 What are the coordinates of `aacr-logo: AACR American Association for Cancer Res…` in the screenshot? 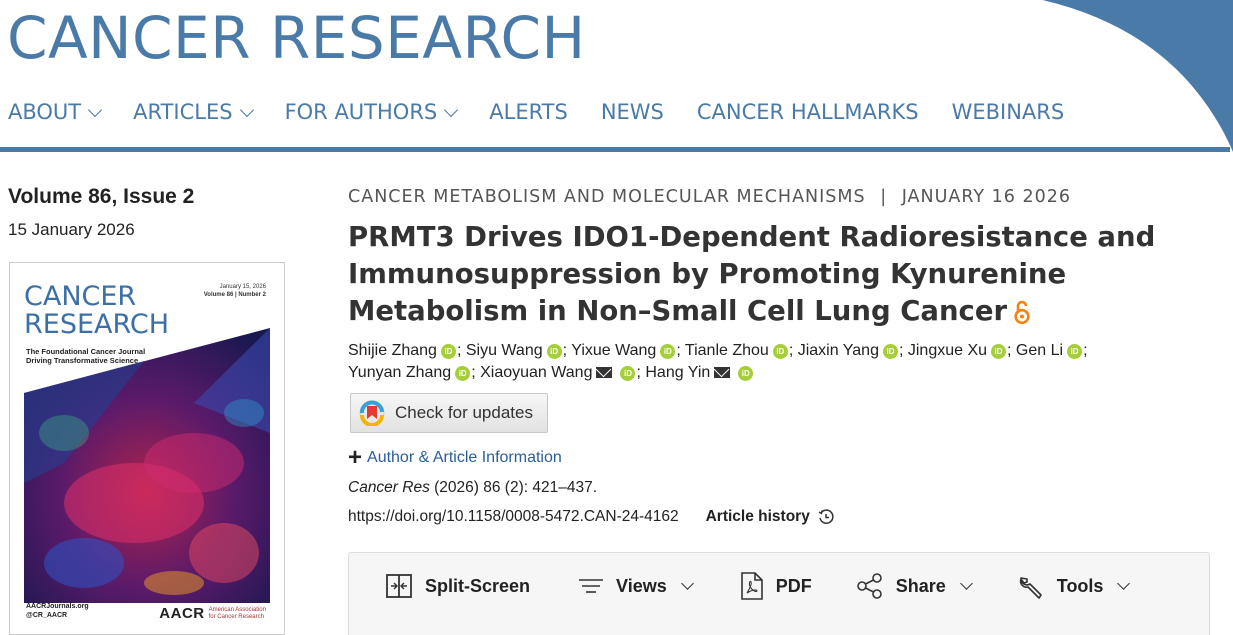 It's located at (212, 613).